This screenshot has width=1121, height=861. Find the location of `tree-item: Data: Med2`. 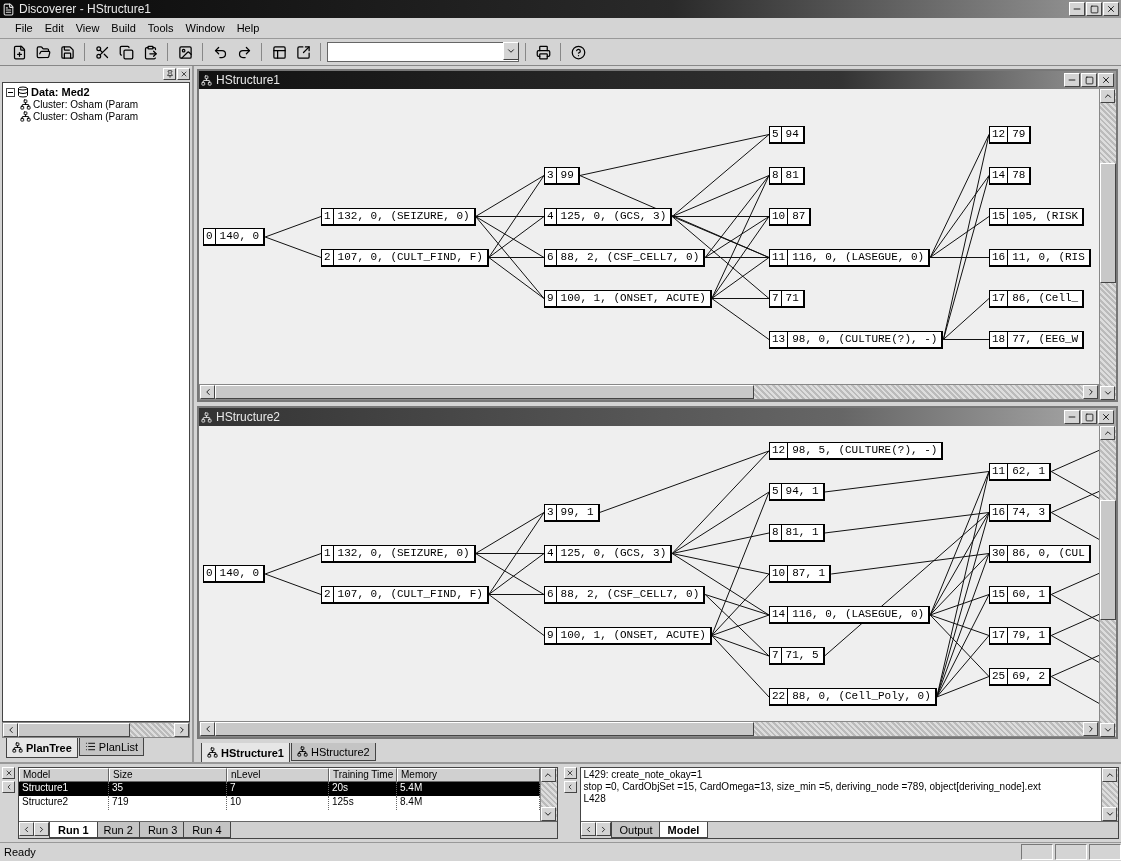

tree-item: Data: Med2 is located at coordinates (60, 92).